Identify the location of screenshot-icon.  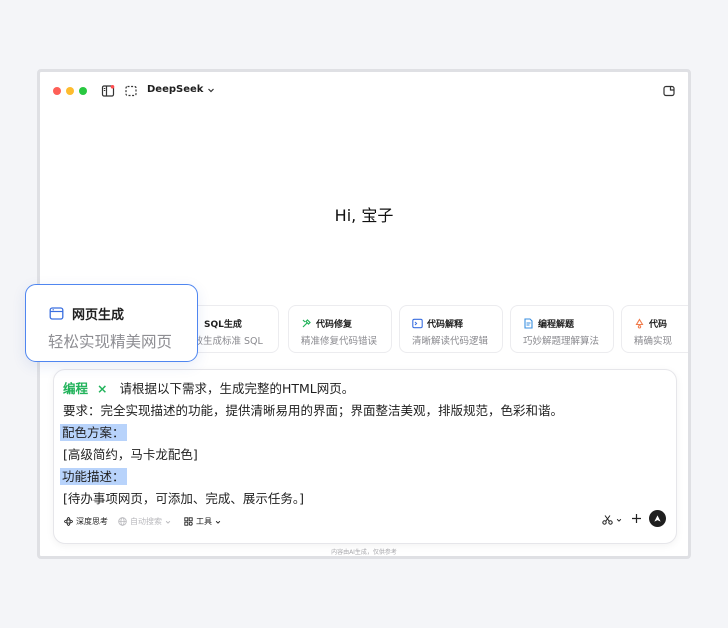
(131, 90).